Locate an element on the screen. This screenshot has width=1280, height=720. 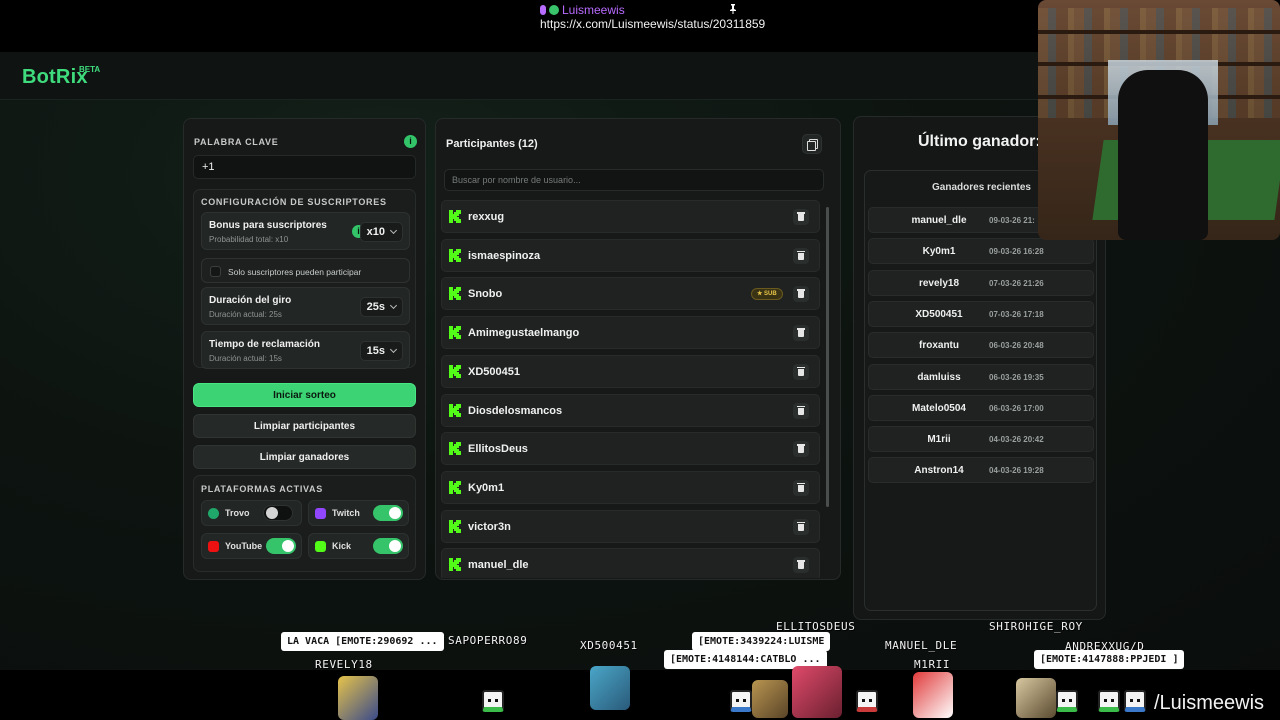
start-giveaway-button: Iniciar sorteo is located at coordinates (304, 395).